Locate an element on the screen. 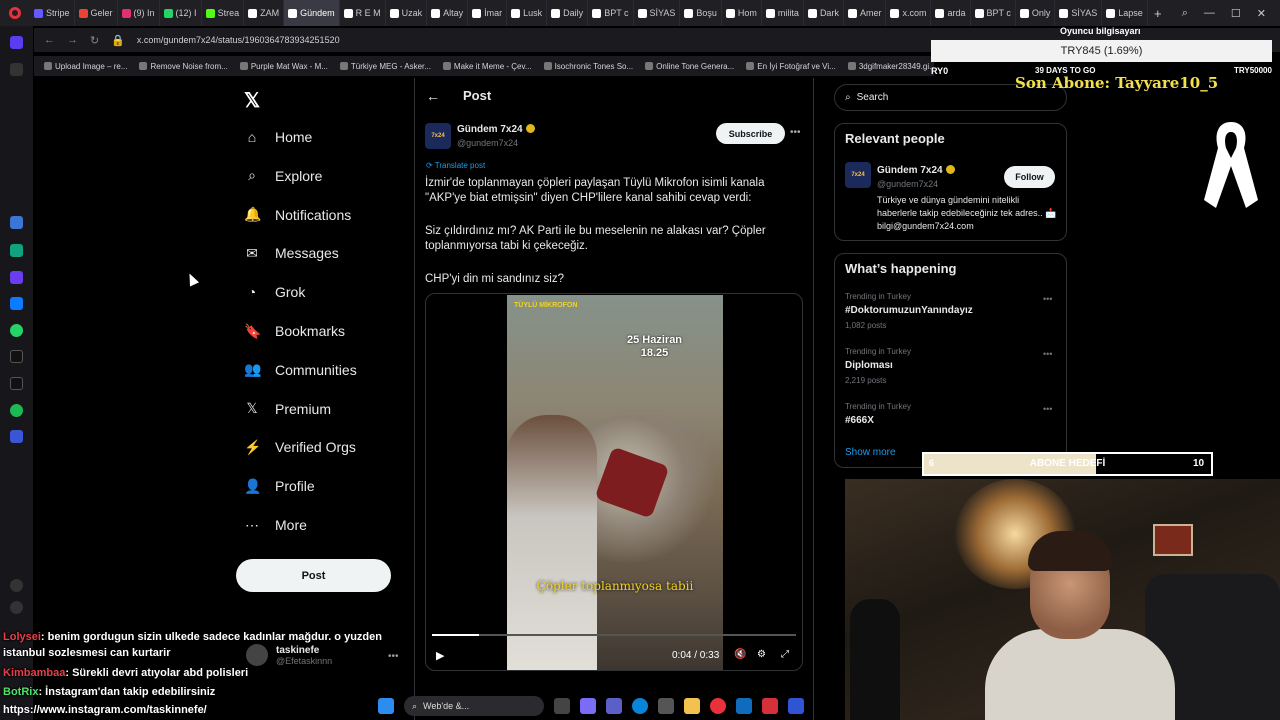 This screenshot has height=720, width=1280. tiktok-sidebar-icon is located at coordinates (16, 356).